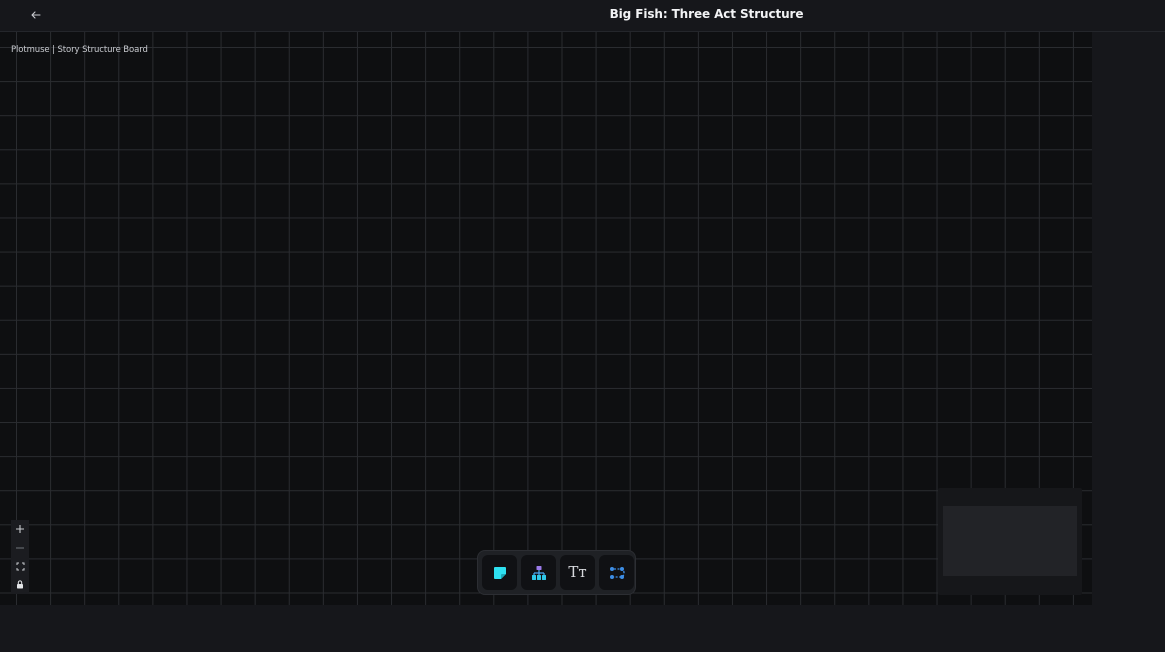 This screenshot has height=652, width=1165. I want to click on hierarchy-tool, so click(538, 572).